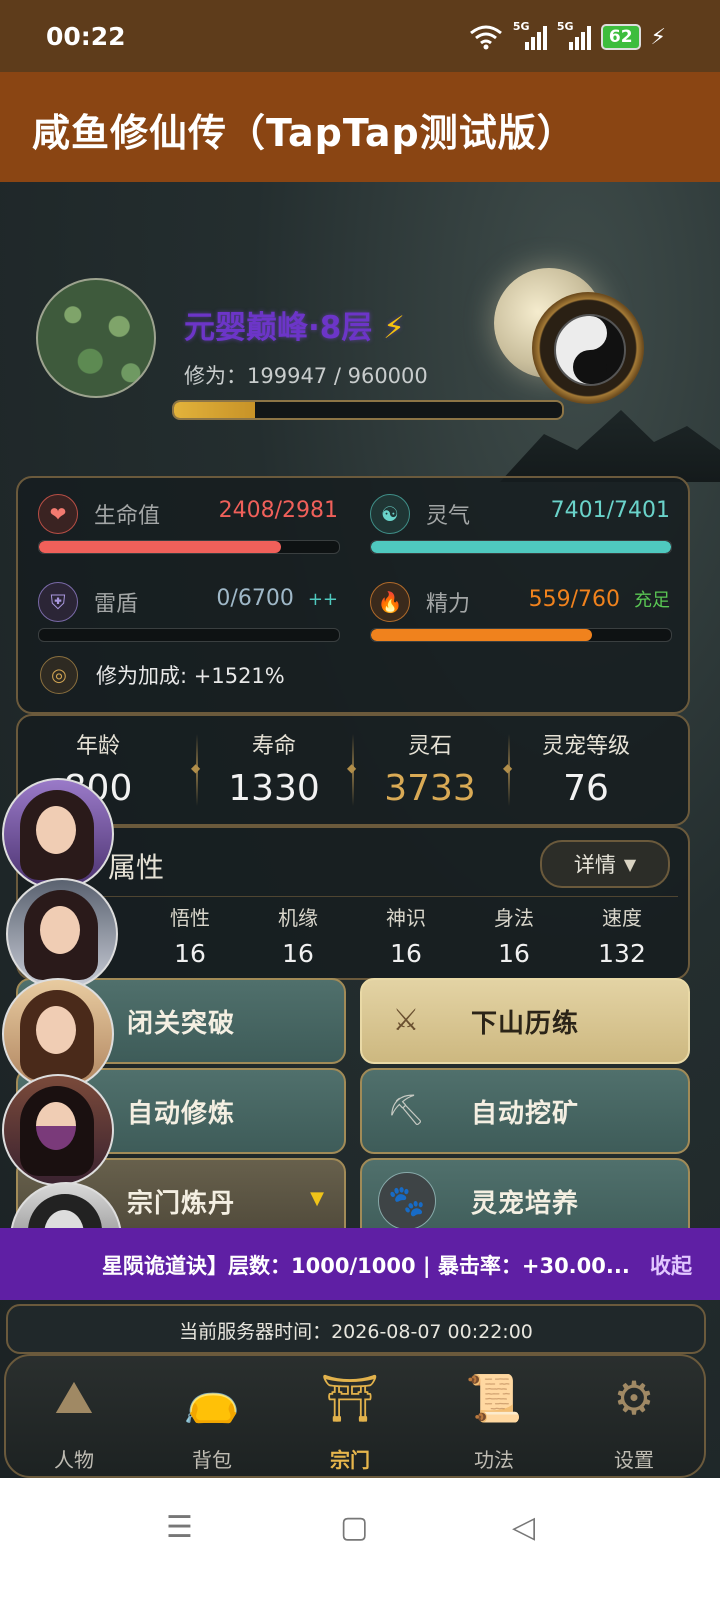 This screenshot has height=1604, width=720. I want to click on bag-icon: 👝, so click(212, 1397).